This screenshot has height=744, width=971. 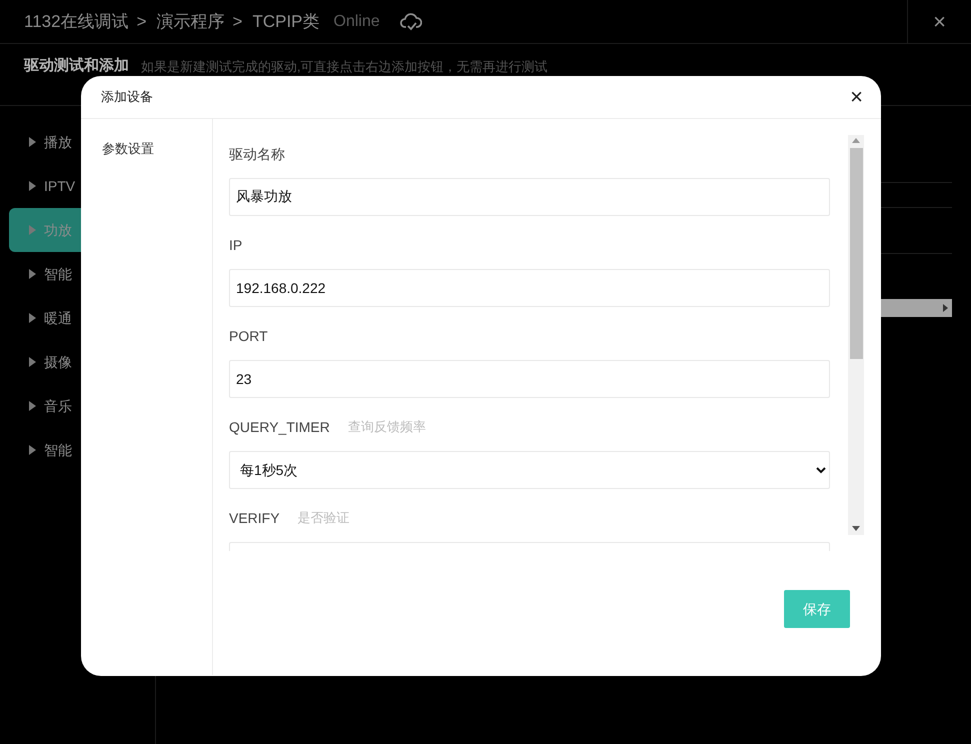 I want to click on field-label: IP, so click(x=235, y=245).